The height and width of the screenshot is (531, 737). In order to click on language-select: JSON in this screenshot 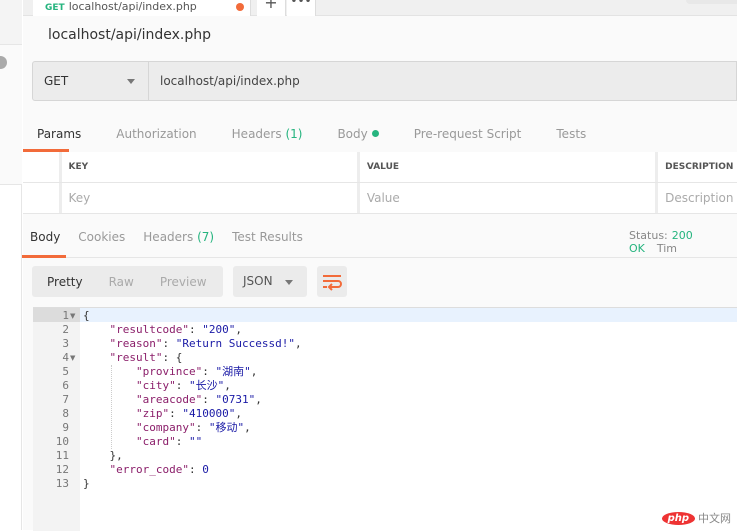, I will do `click(270, 281)`.